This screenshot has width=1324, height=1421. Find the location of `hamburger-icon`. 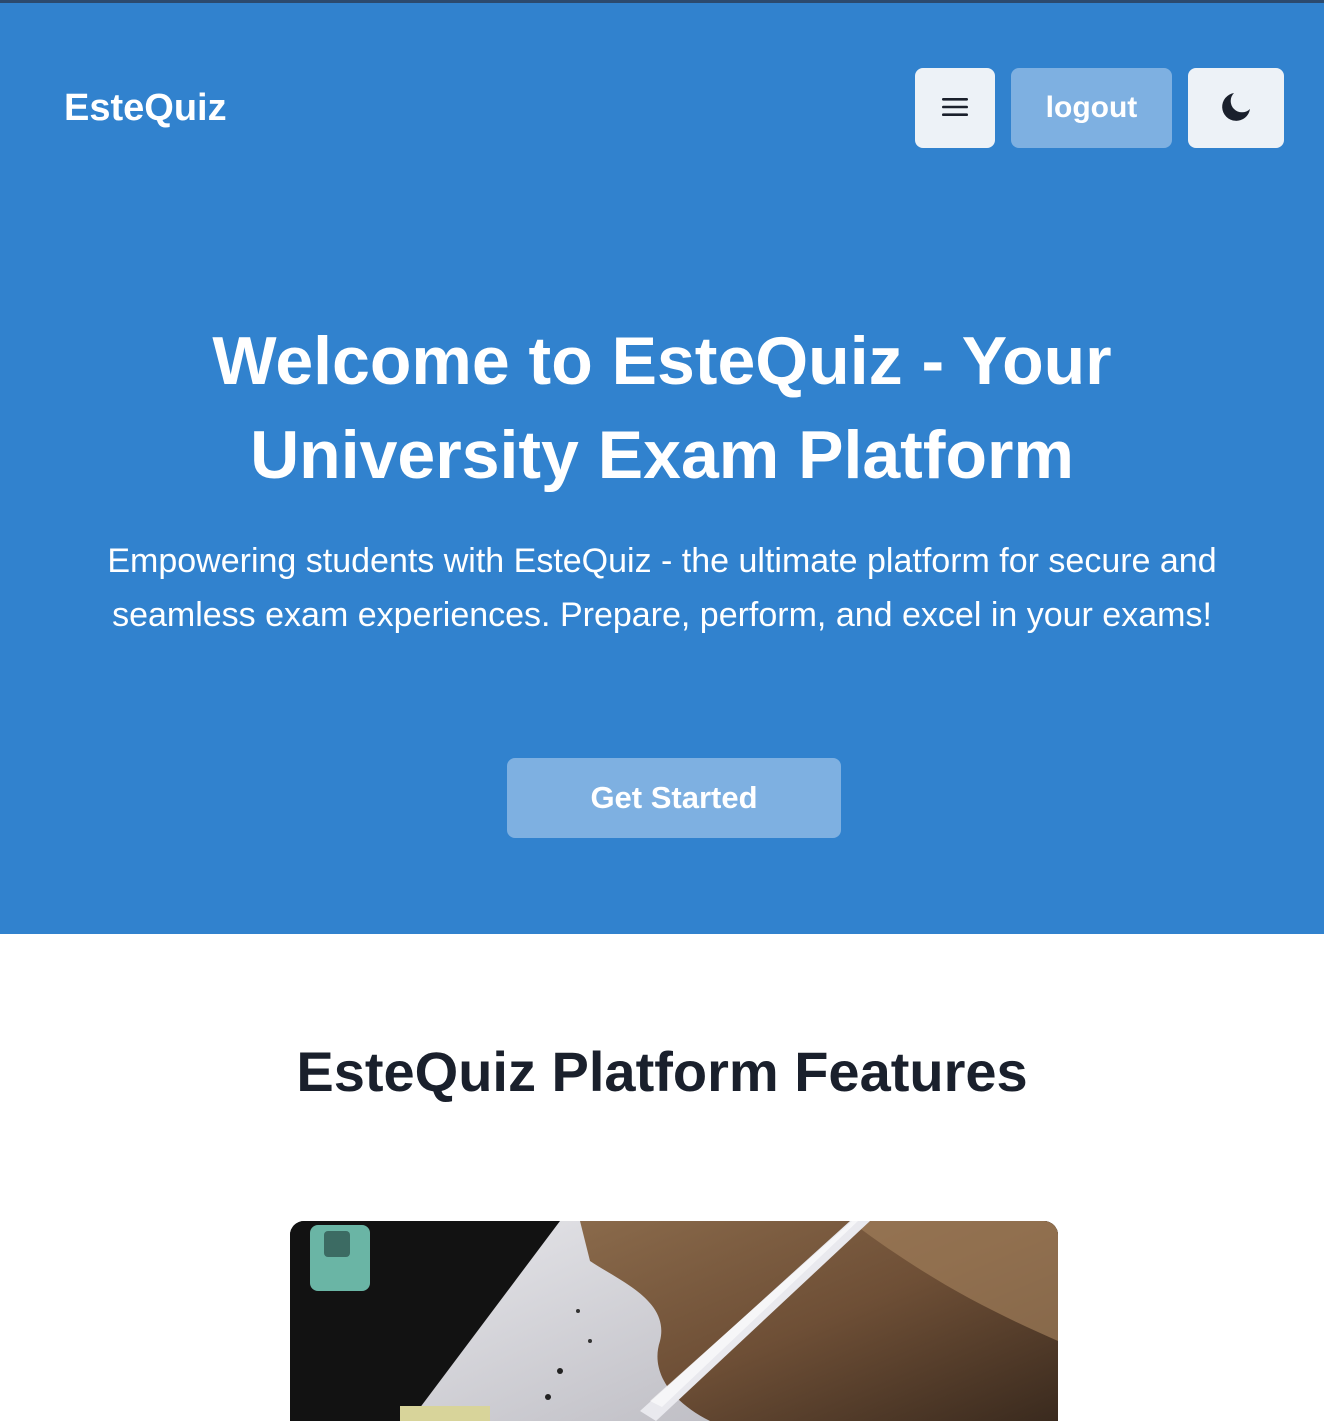

hamburger-icon is located at coordinates (955, 108).